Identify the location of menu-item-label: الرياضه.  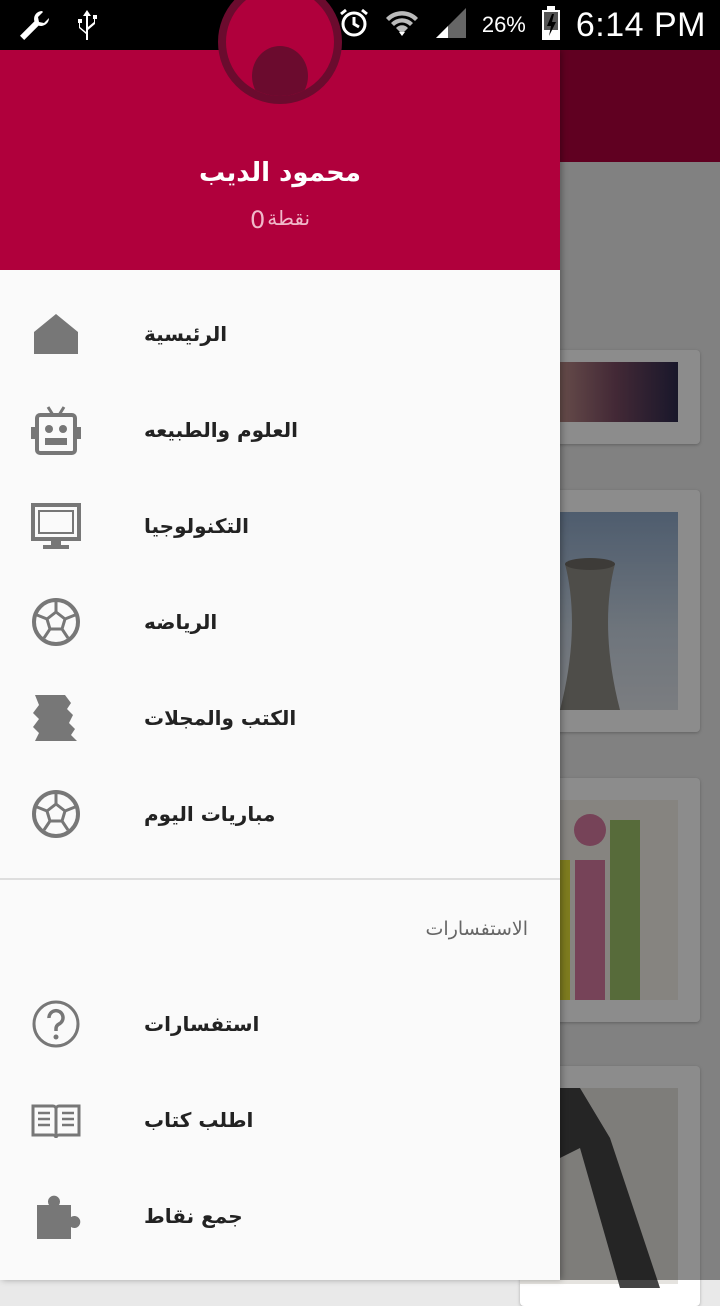
(181, 622).